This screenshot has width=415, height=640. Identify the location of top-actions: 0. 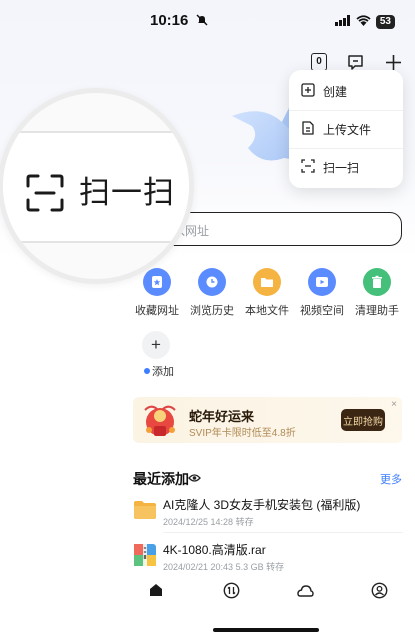
(357, 62).